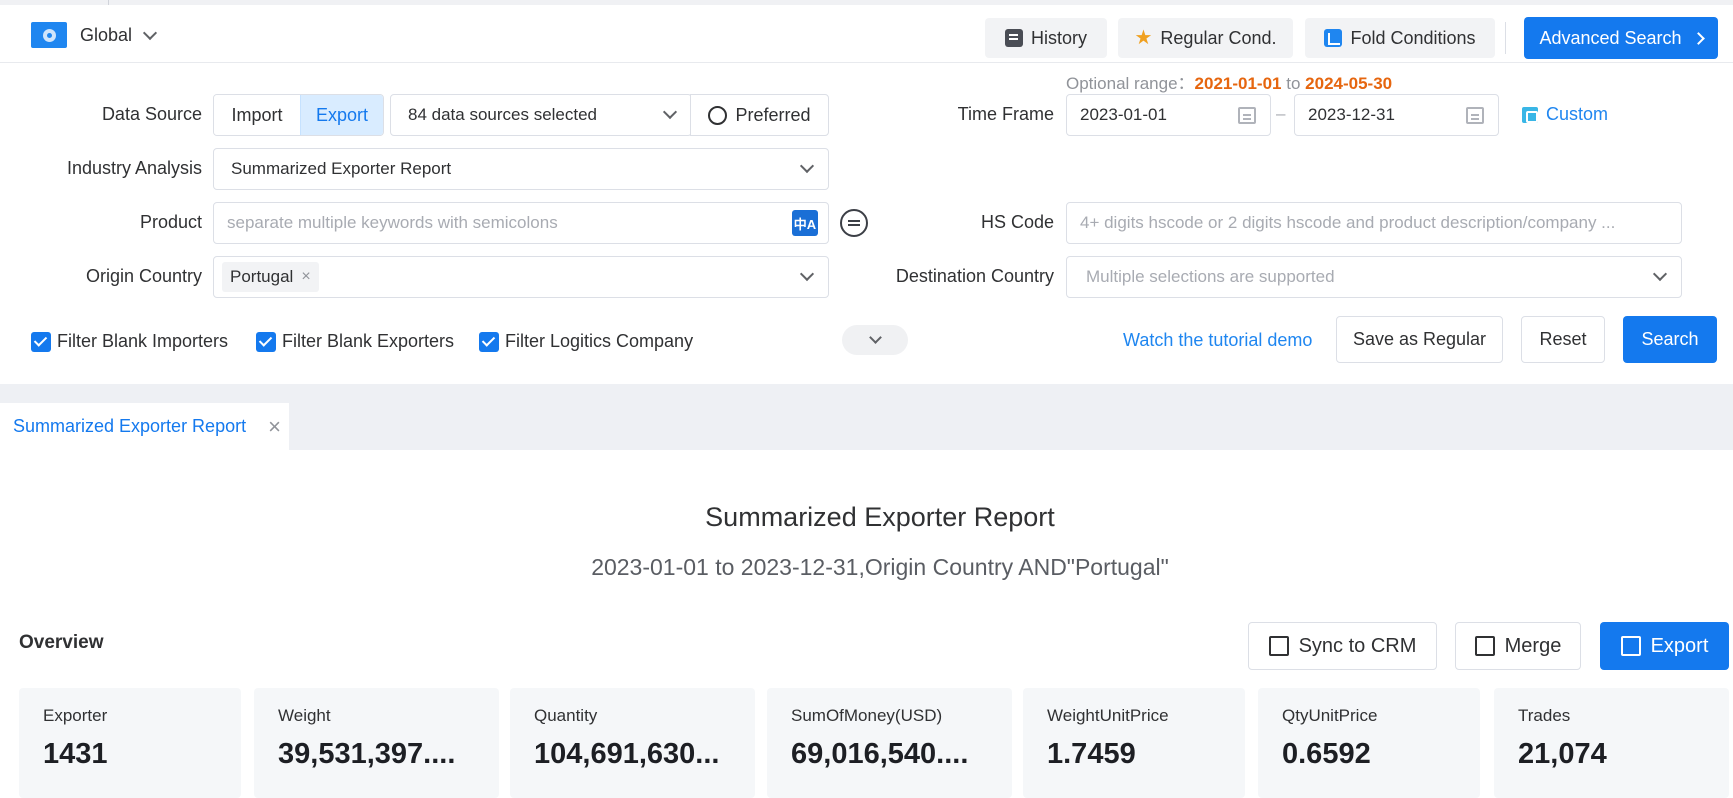  What do you see at coordinates (75, 754) in the screenshot?
I see `stat-value: 1431` at bounding box center [75, 754].